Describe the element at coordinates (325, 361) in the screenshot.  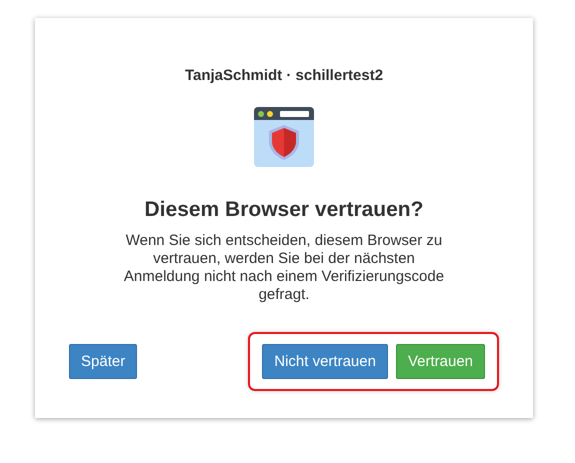
I see `dont-trust-button: Nicht vertrauen` at that location.